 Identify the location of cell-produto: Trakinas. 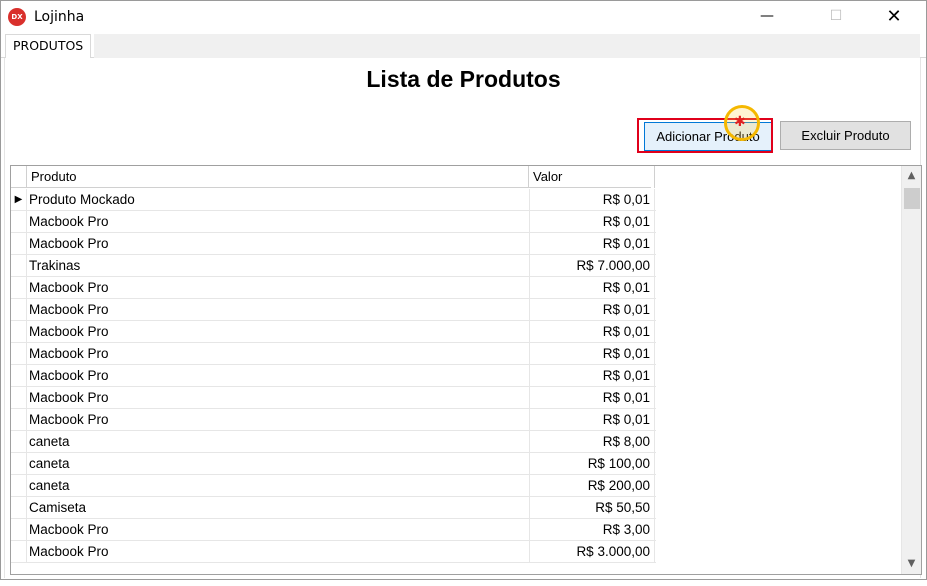
(278, 265).